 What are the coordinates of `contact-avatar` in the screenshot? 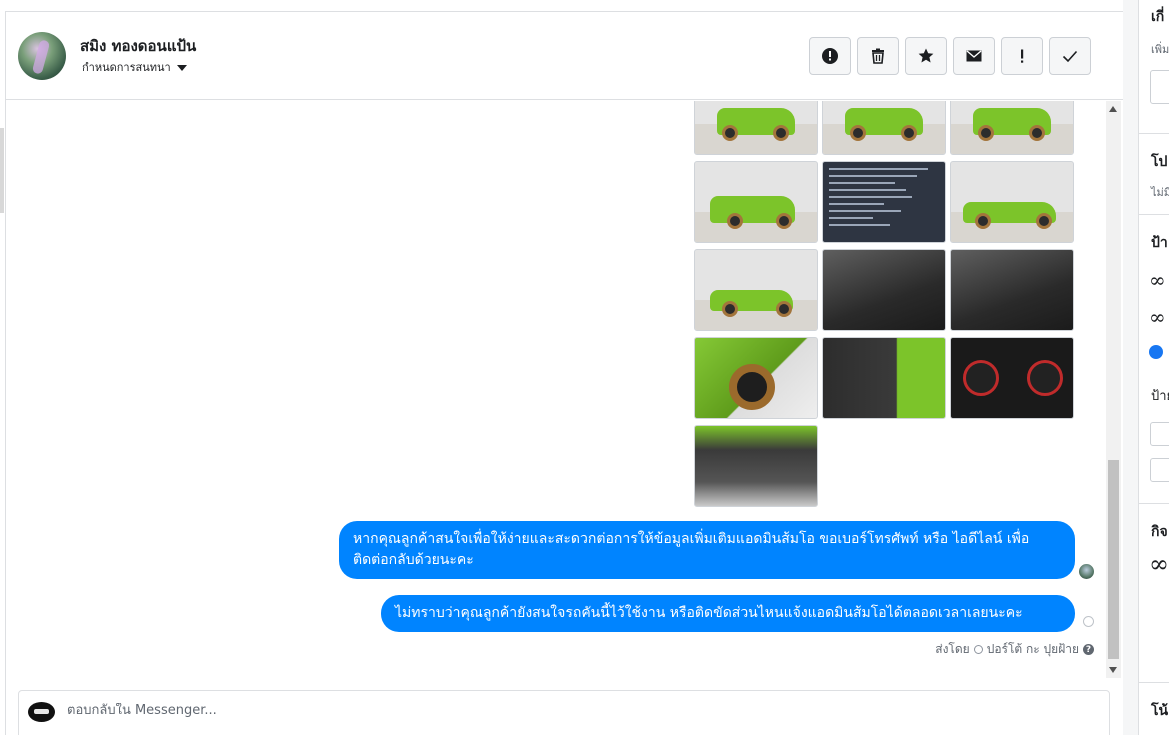 It's located at (42, 56).